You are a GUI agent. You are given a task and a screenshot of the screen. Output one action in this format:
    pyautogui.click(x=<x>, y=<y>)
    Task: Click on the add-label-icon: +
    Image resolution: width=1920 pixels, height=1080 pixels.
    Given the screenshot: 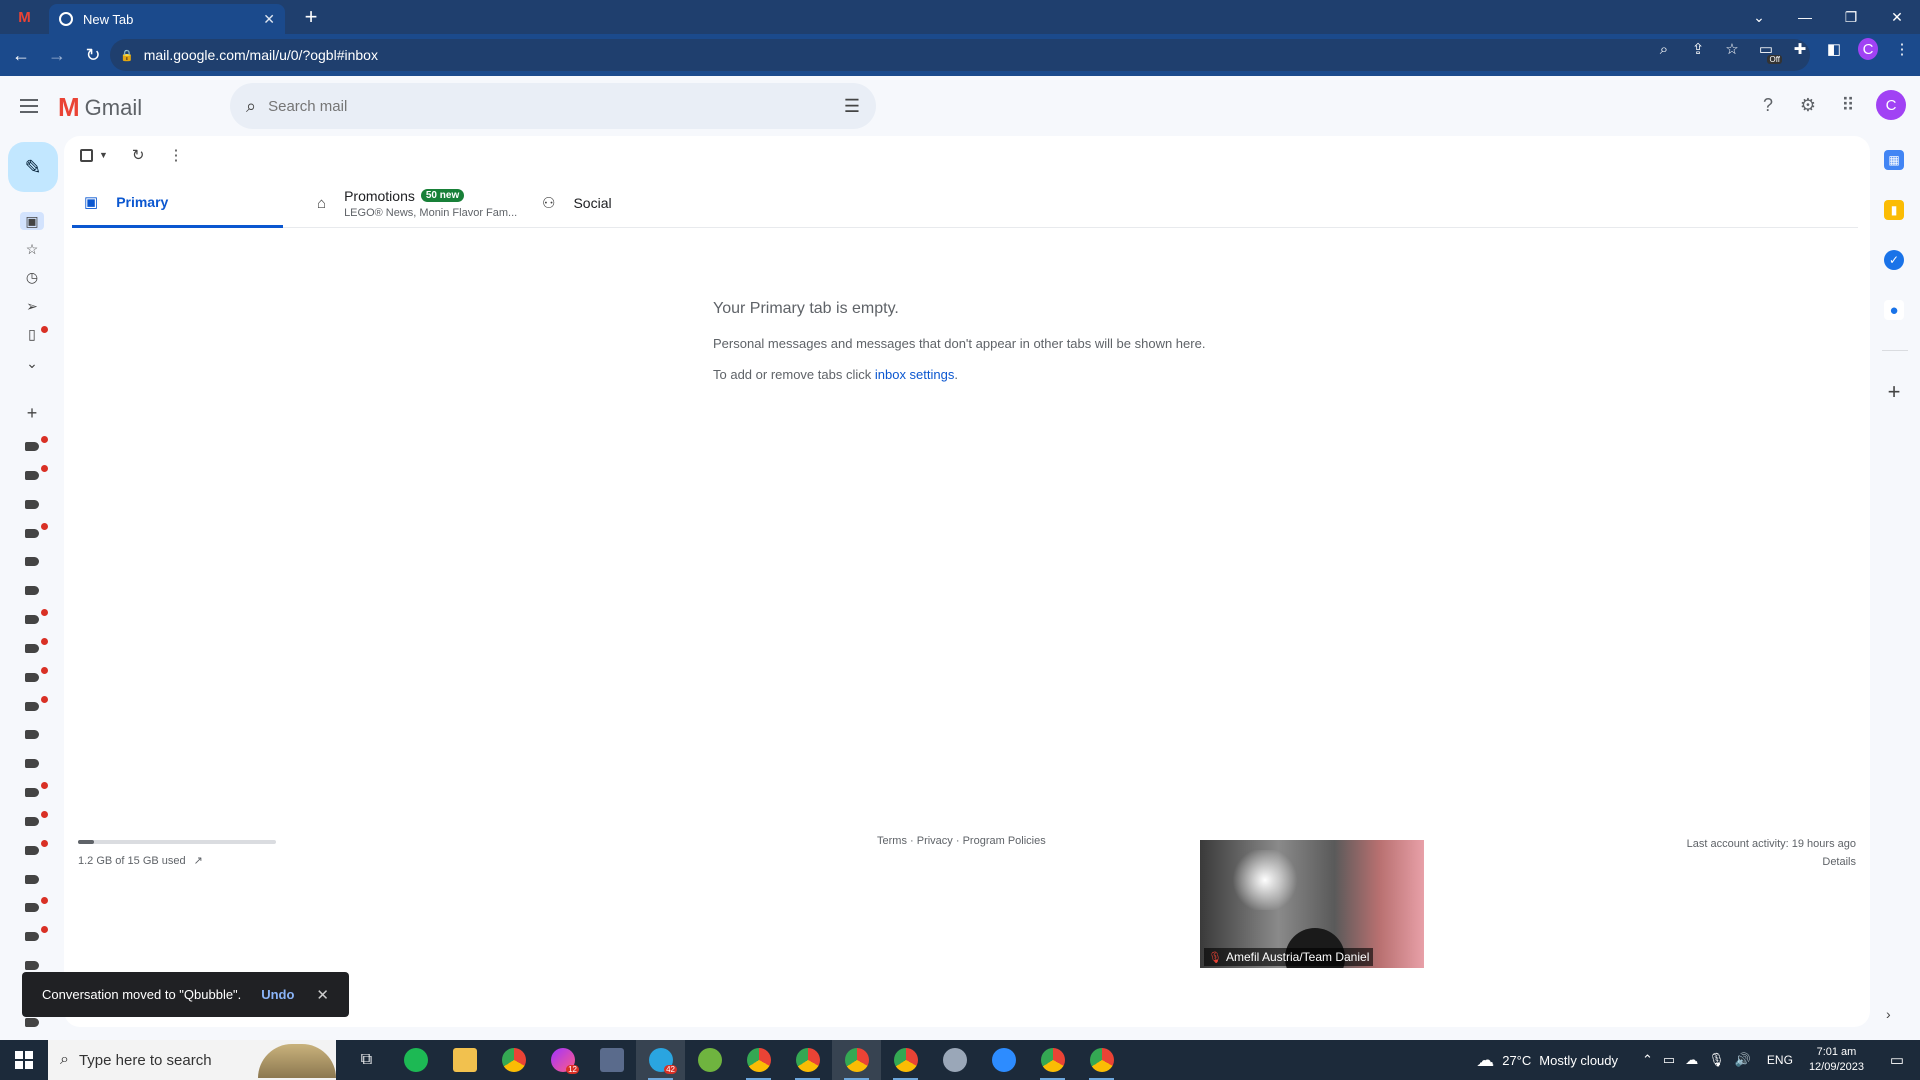 What is the action you would take?
    pyautogui.click(x=32, y=413)
    